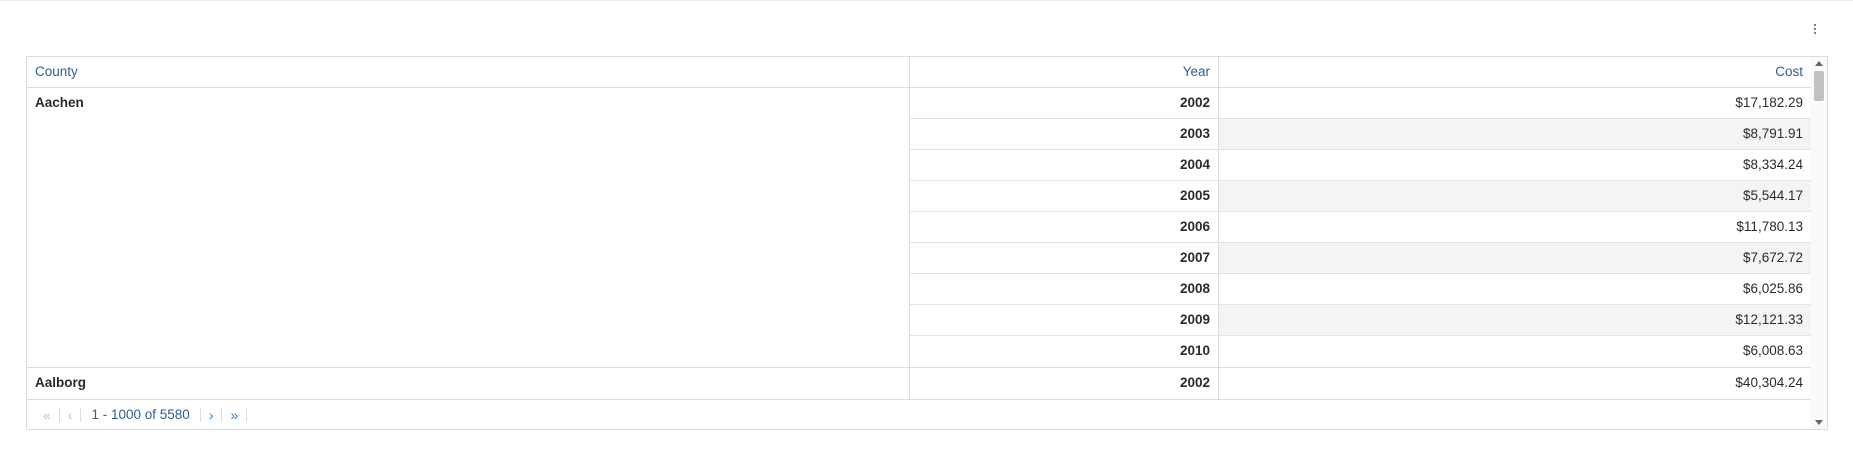  I want to click on cost-cell: $6,025.86, so click(1515, 289).